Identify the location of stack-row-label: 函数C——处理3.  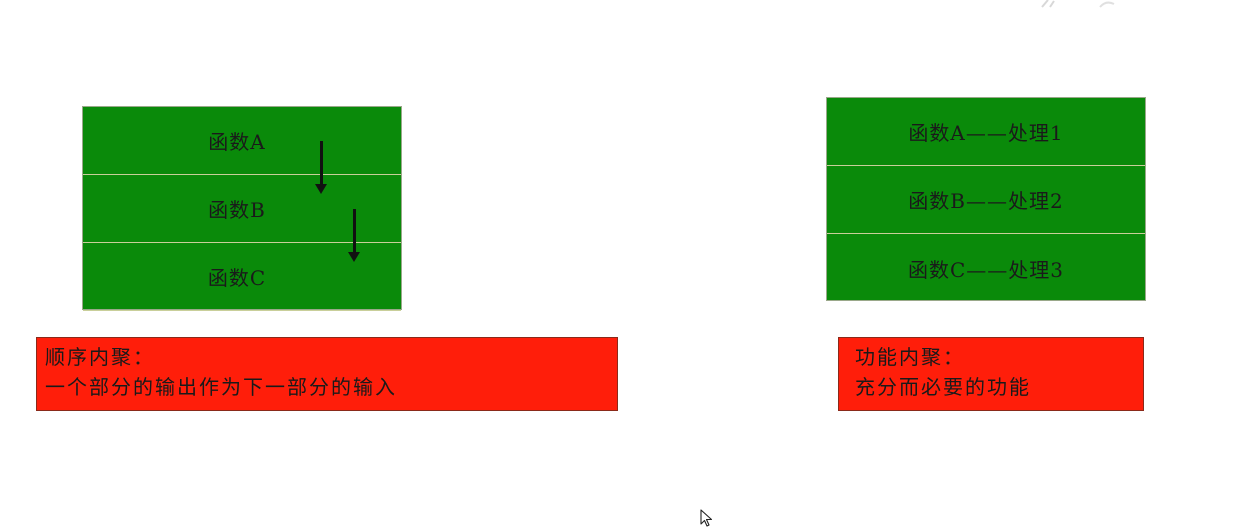
(986, 269).